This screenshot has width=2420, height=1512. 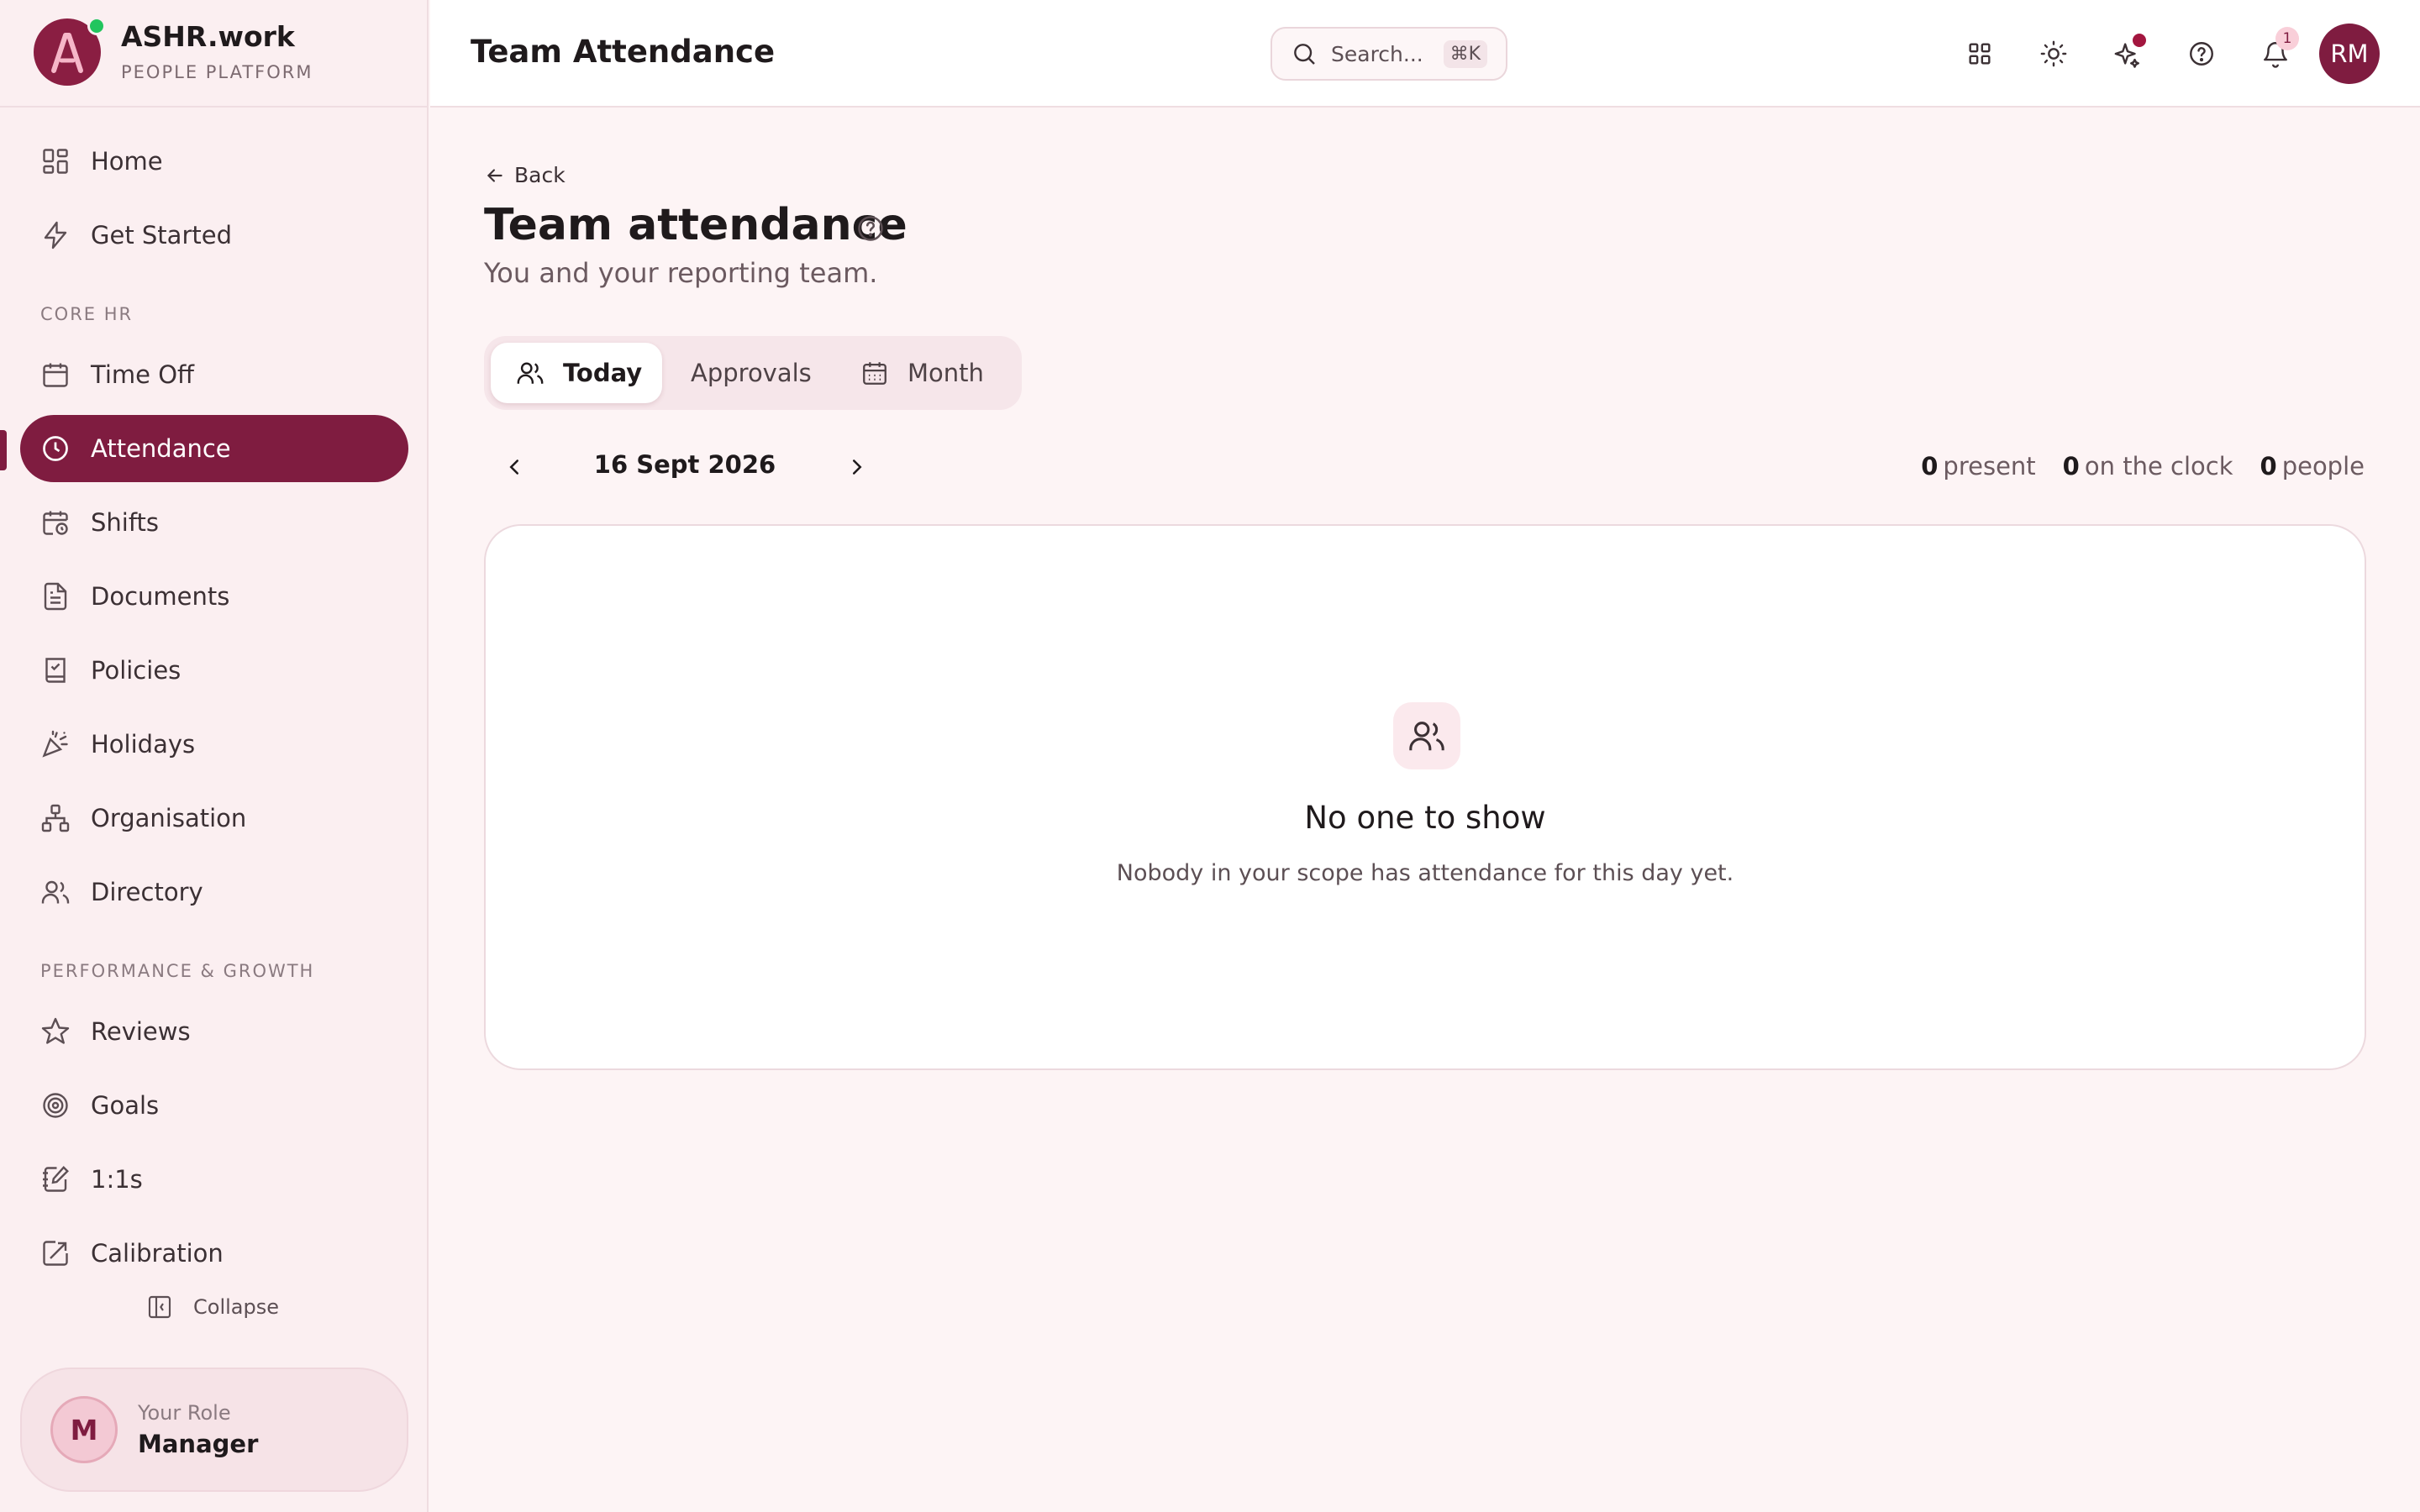 What do you see at coordinates (214, 744) in the screenshot?
I see `sidebar-item-holidays: Holidays` at bounding box center [214, 744].